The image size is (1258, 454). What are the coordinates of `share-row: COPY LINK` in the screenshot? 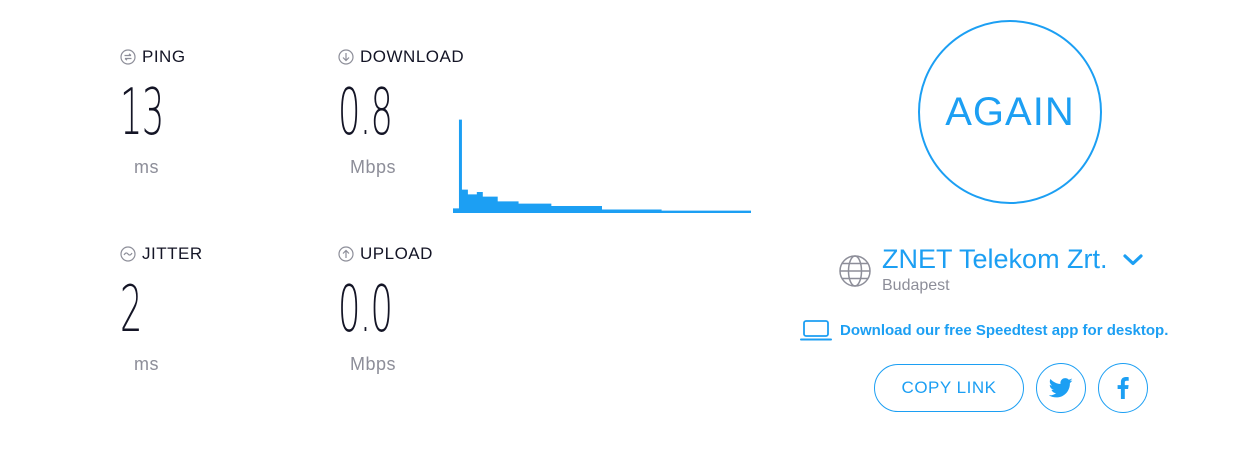 It's located at (1011, 388).